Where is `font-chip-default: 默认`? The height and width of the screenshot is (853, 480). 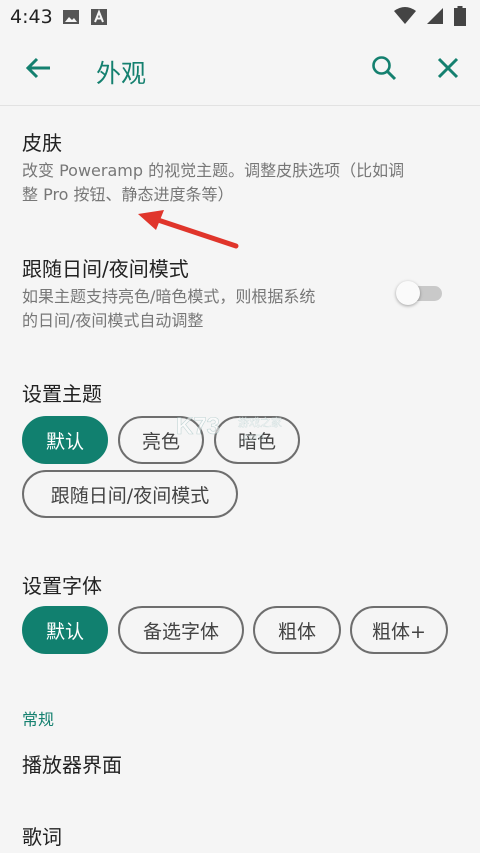
font-chip-default: 默认 is located at coordinates (65, 630).